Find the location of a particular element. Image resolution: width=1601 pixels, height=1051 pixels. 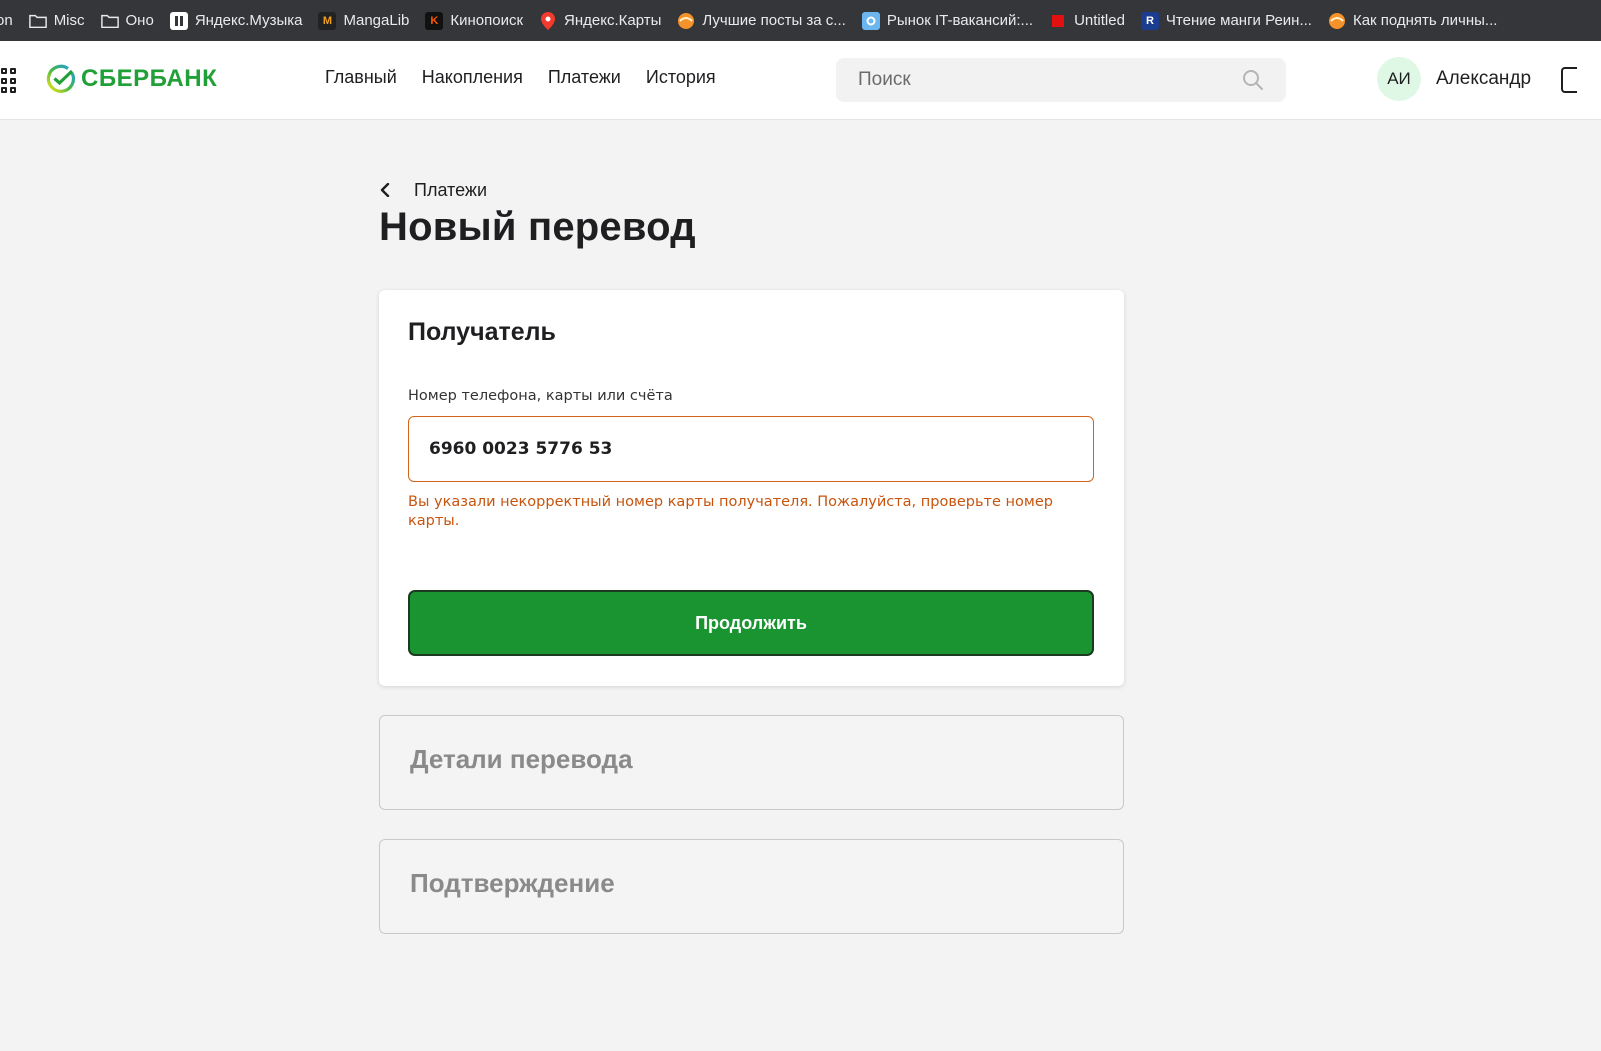

sberbank-logo: СБЕРБАНК is located at coordinates (131, 79).